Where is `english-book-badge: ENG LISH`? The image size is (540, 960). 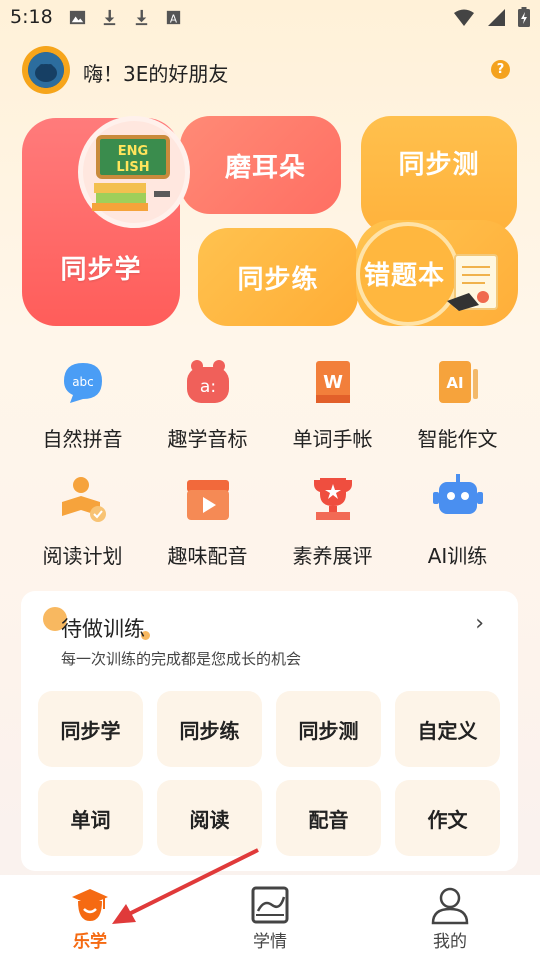 english-book-badge: ENG LISH is located at coordinates (134, 172).